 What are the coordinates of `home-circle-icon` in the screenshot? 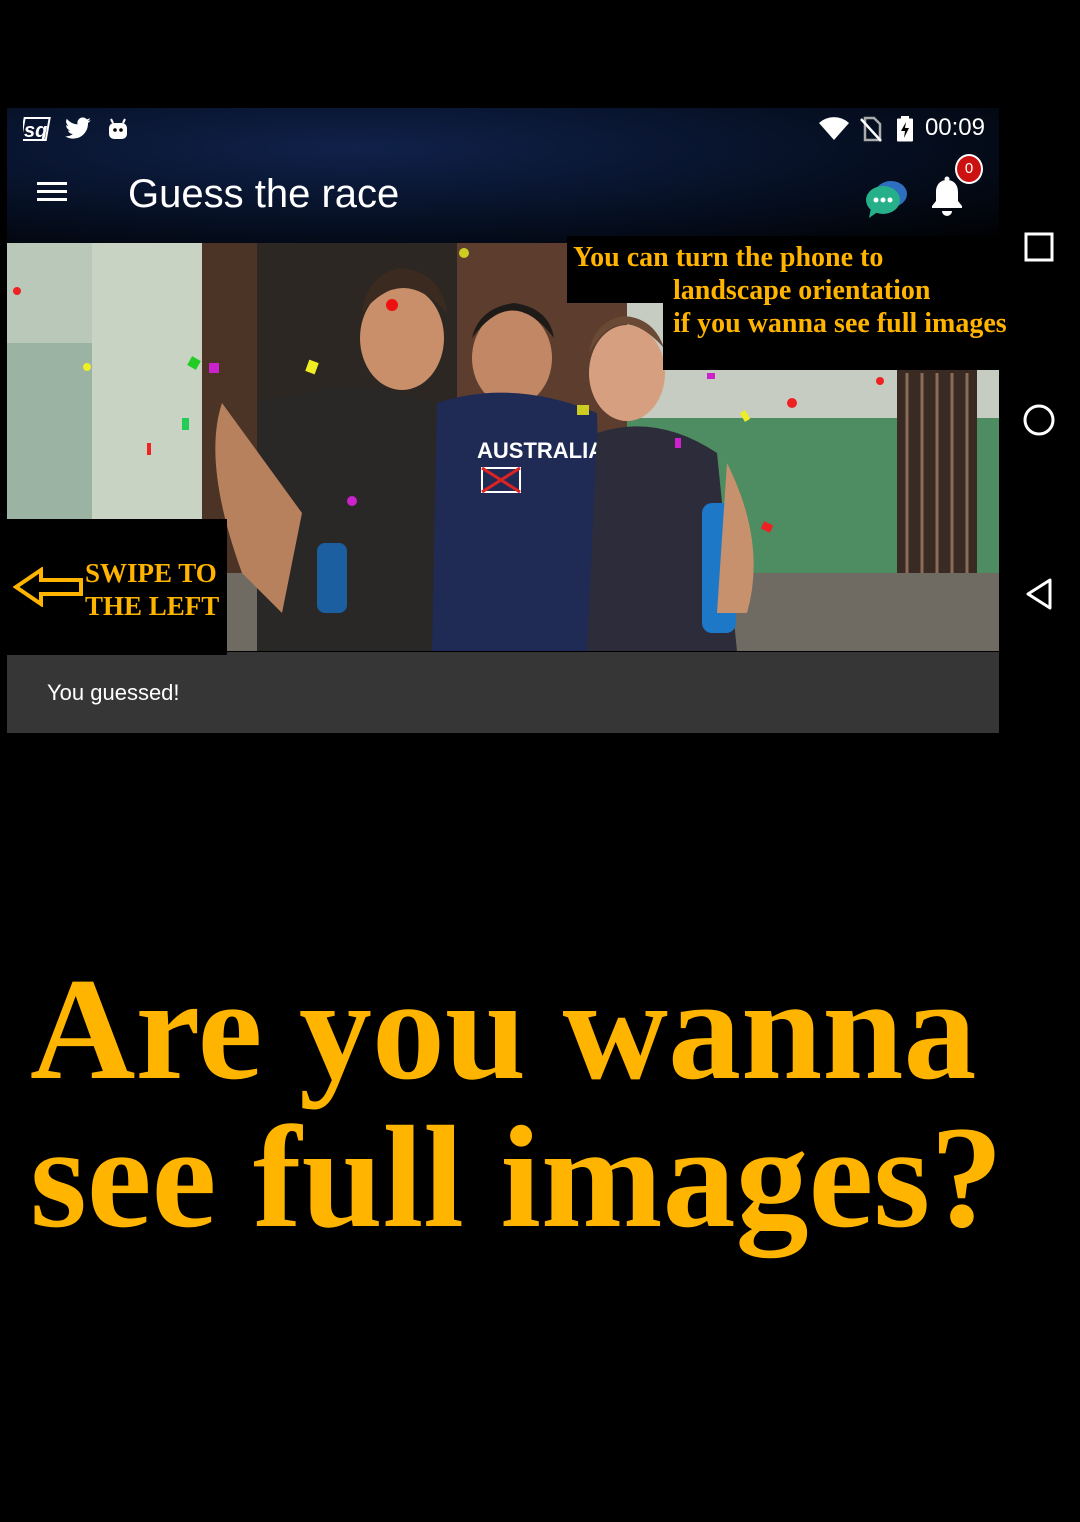 It's located at (1039, 420).